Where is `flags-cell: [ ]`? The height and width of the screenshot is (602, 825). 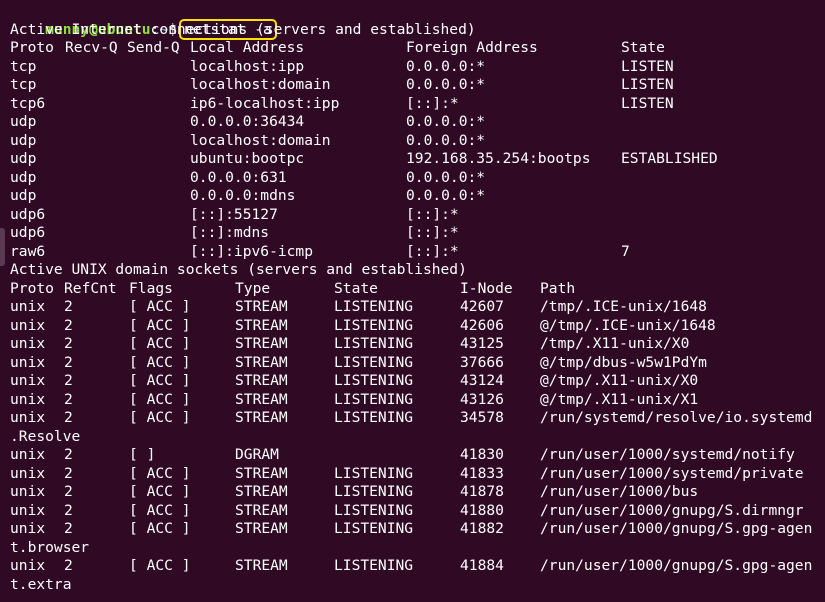 flags-cell: [ ] is located at coordinates (142, 455).